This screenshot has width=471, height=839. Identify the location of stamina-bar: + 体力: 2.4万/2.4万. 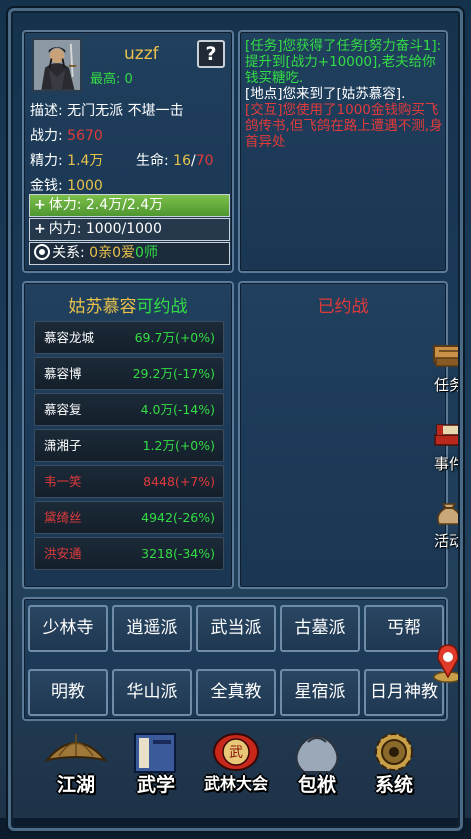
(129, 205).